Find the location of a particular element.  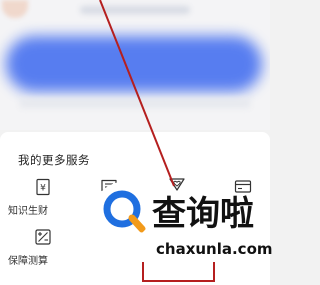

chaxunla-logo is located at coordinates (123, 211).